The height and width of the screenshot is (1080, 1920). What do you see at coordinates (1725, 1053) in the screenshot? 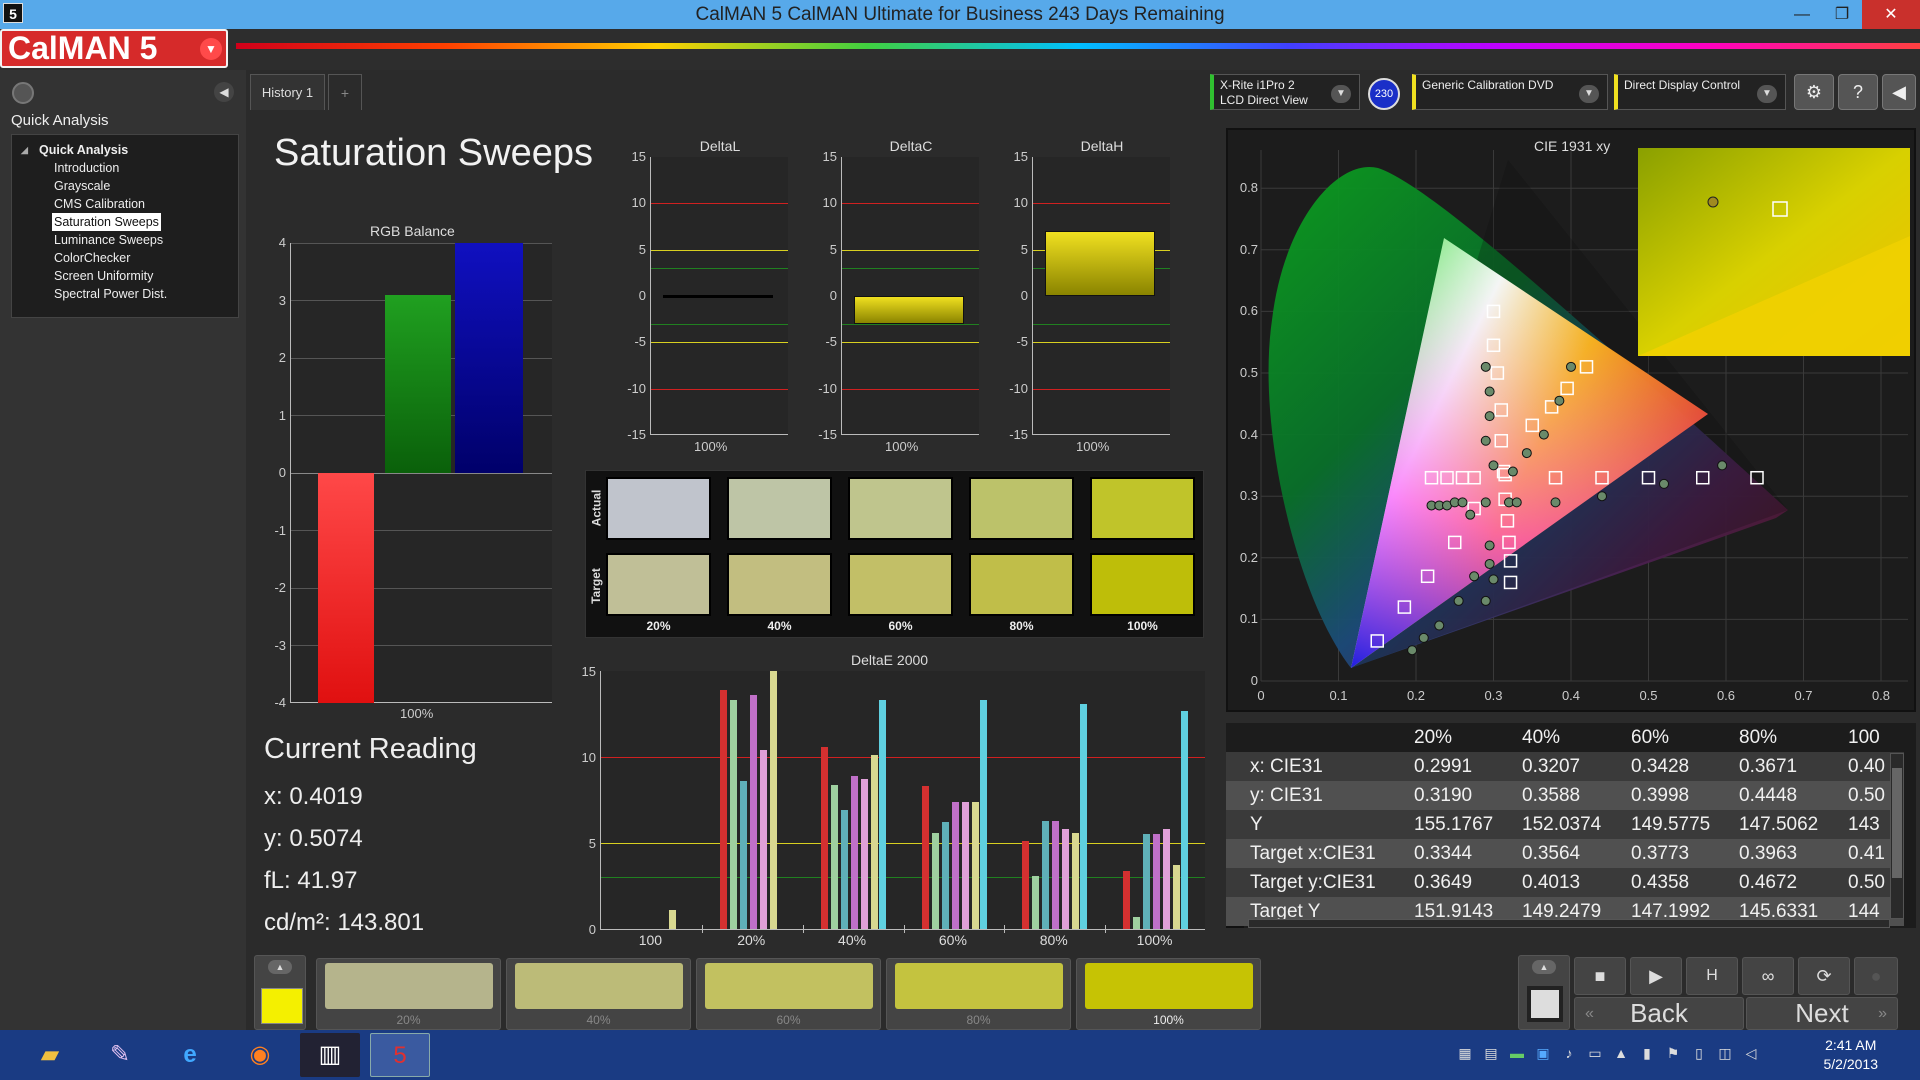
I see `tray-icon: ◫` at bounding box center [1725, 1053].